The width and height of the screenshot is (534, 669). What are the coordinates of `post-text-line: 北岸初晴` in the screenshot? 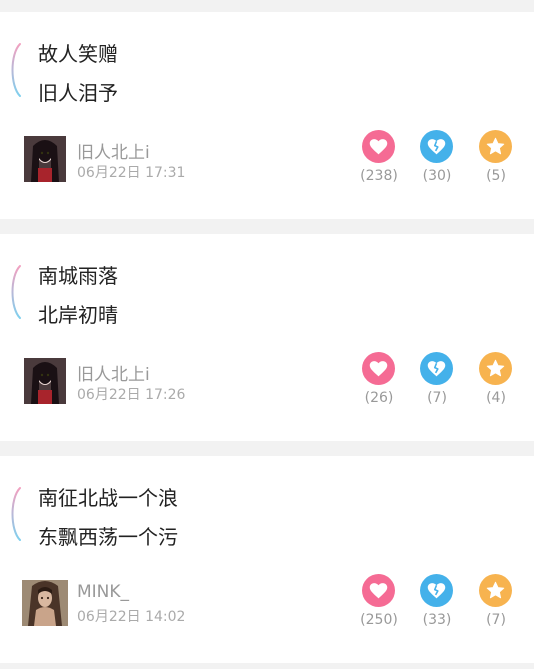 It's located at (78, 315).